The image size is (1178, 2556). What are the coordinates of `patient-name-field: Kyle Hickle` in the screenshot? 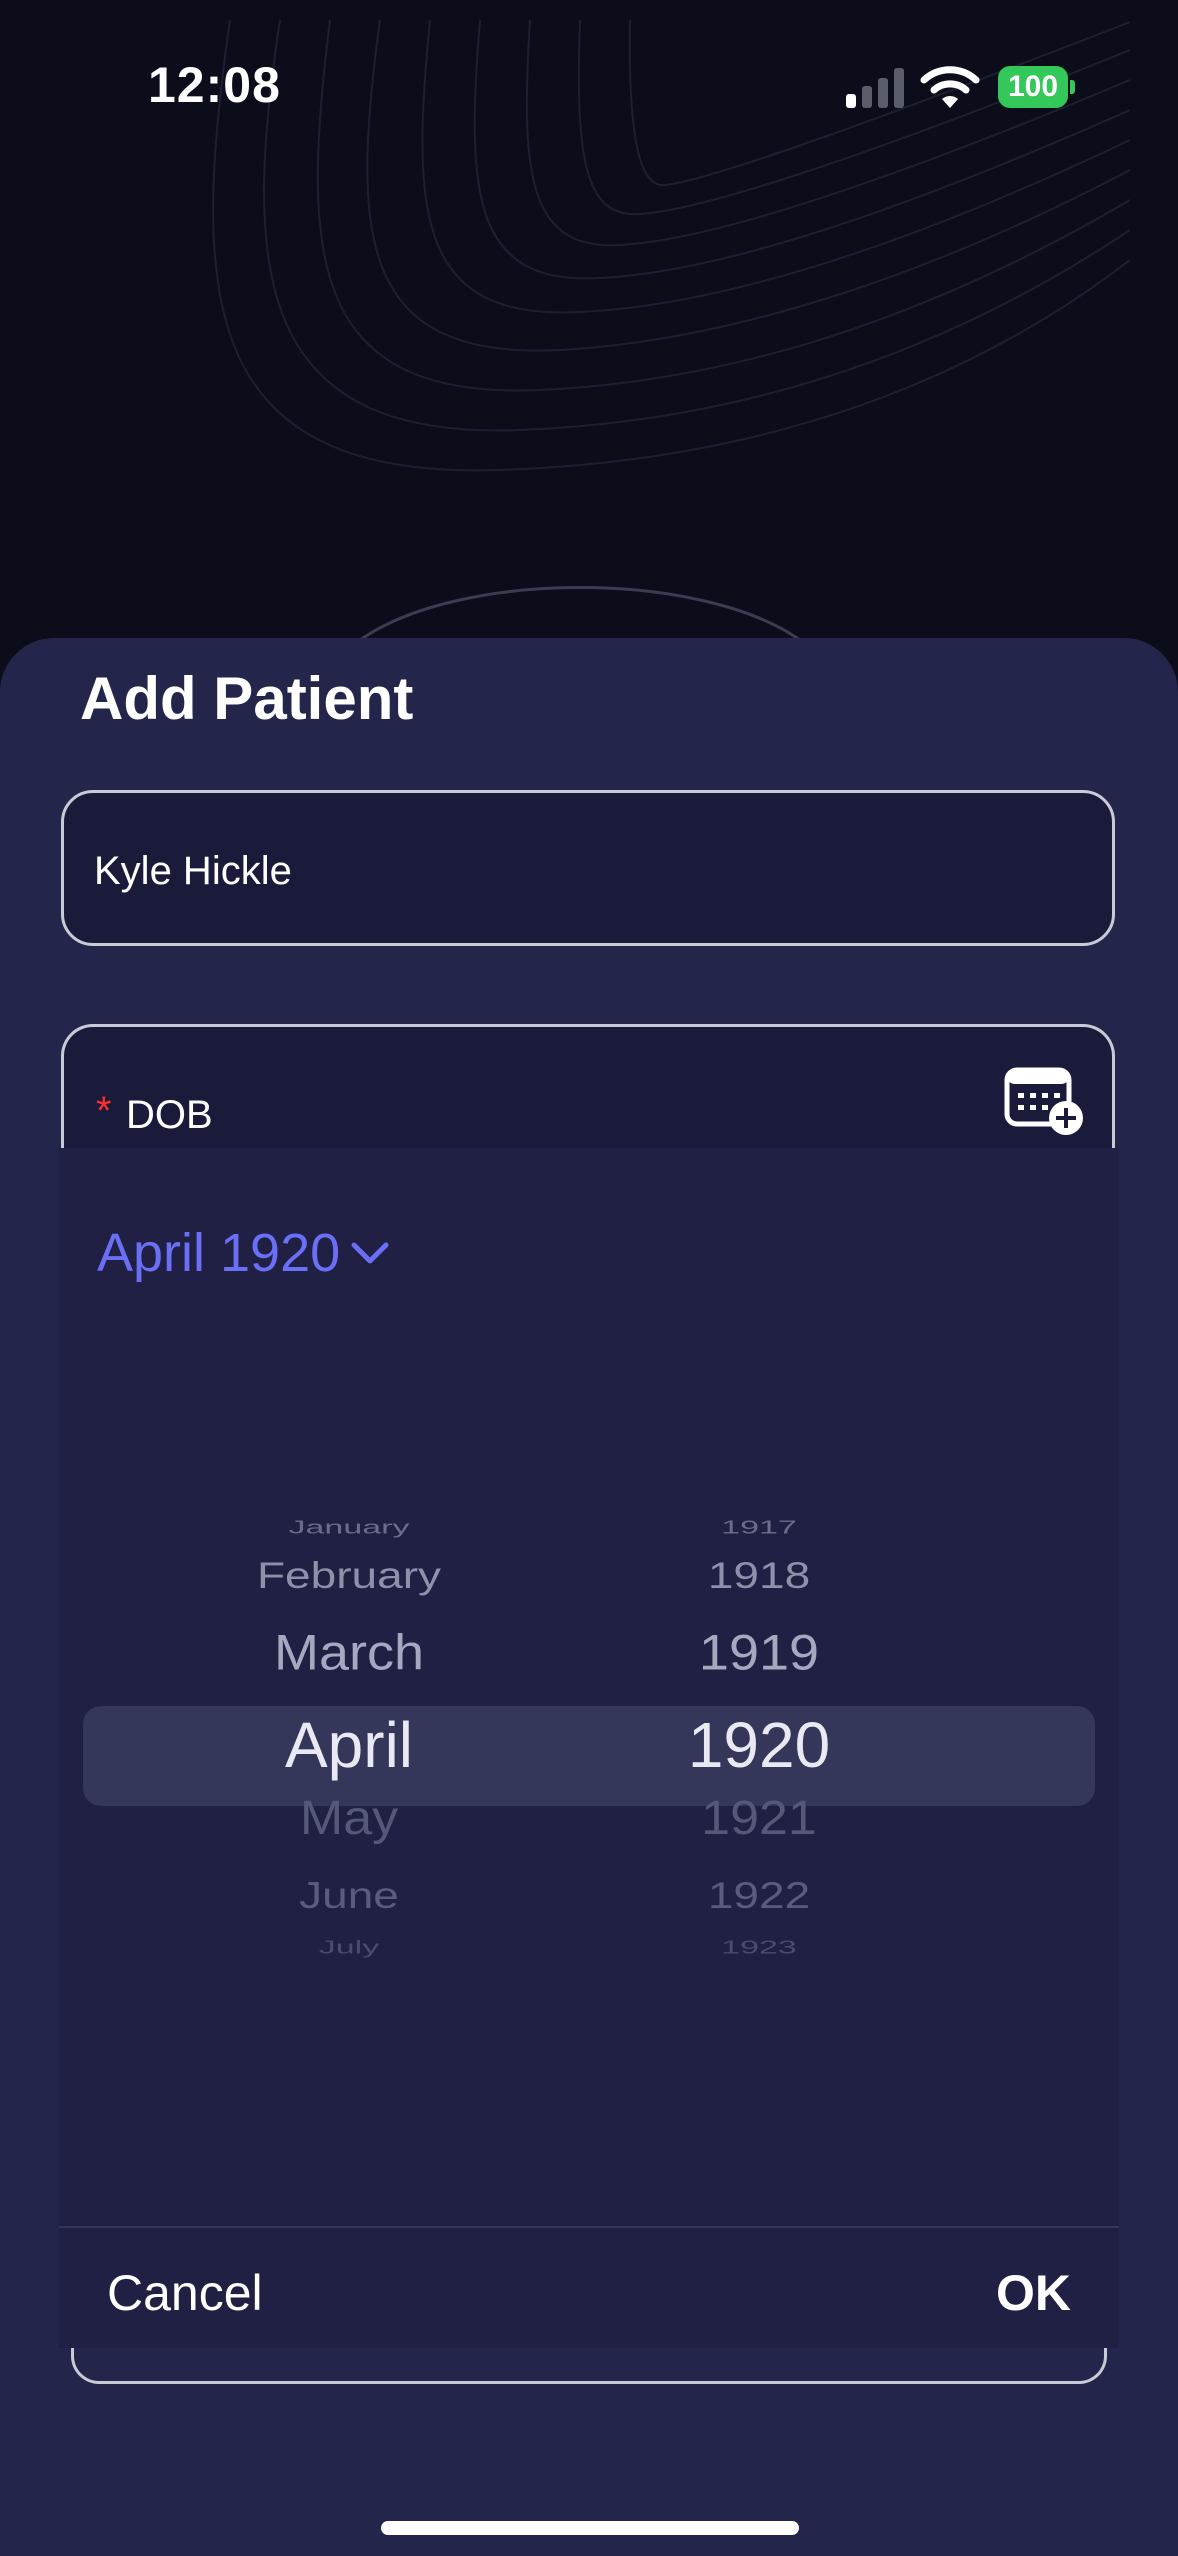 It's located at (588, 868).